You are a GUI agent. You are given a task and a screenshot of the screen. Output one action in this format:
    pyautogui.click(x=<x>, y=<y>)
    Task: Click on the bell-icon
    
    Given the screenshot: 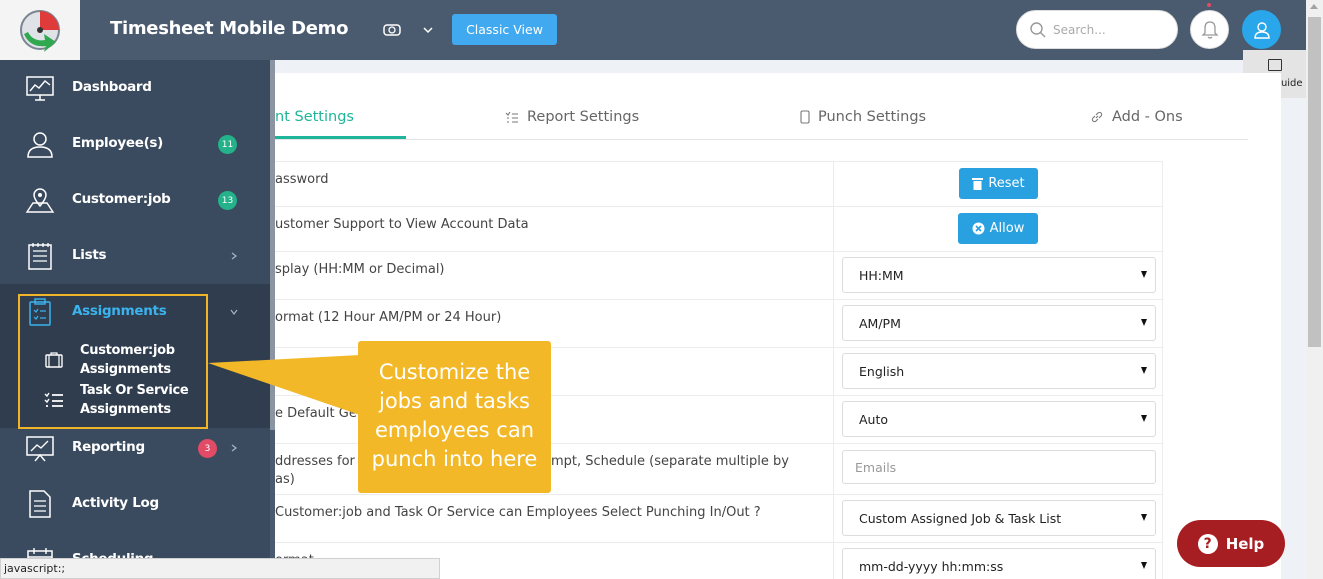 What is the action you would take?
    pyautogui.click(x=1209, y=29)
    